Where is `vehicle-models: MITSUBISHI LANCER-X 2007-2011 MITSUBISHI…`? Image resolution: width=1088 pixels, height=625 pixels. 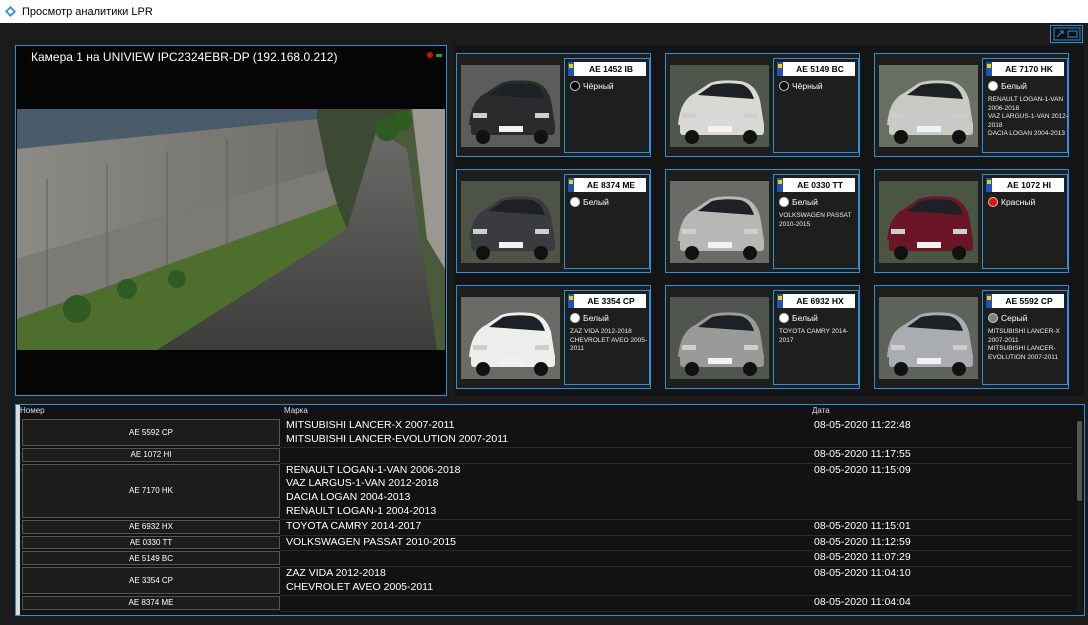
vehicle-models: MITSUBISHI LANCER-X 2007-2011 MITSUBISHI… is located at coordinates (1024, 344).